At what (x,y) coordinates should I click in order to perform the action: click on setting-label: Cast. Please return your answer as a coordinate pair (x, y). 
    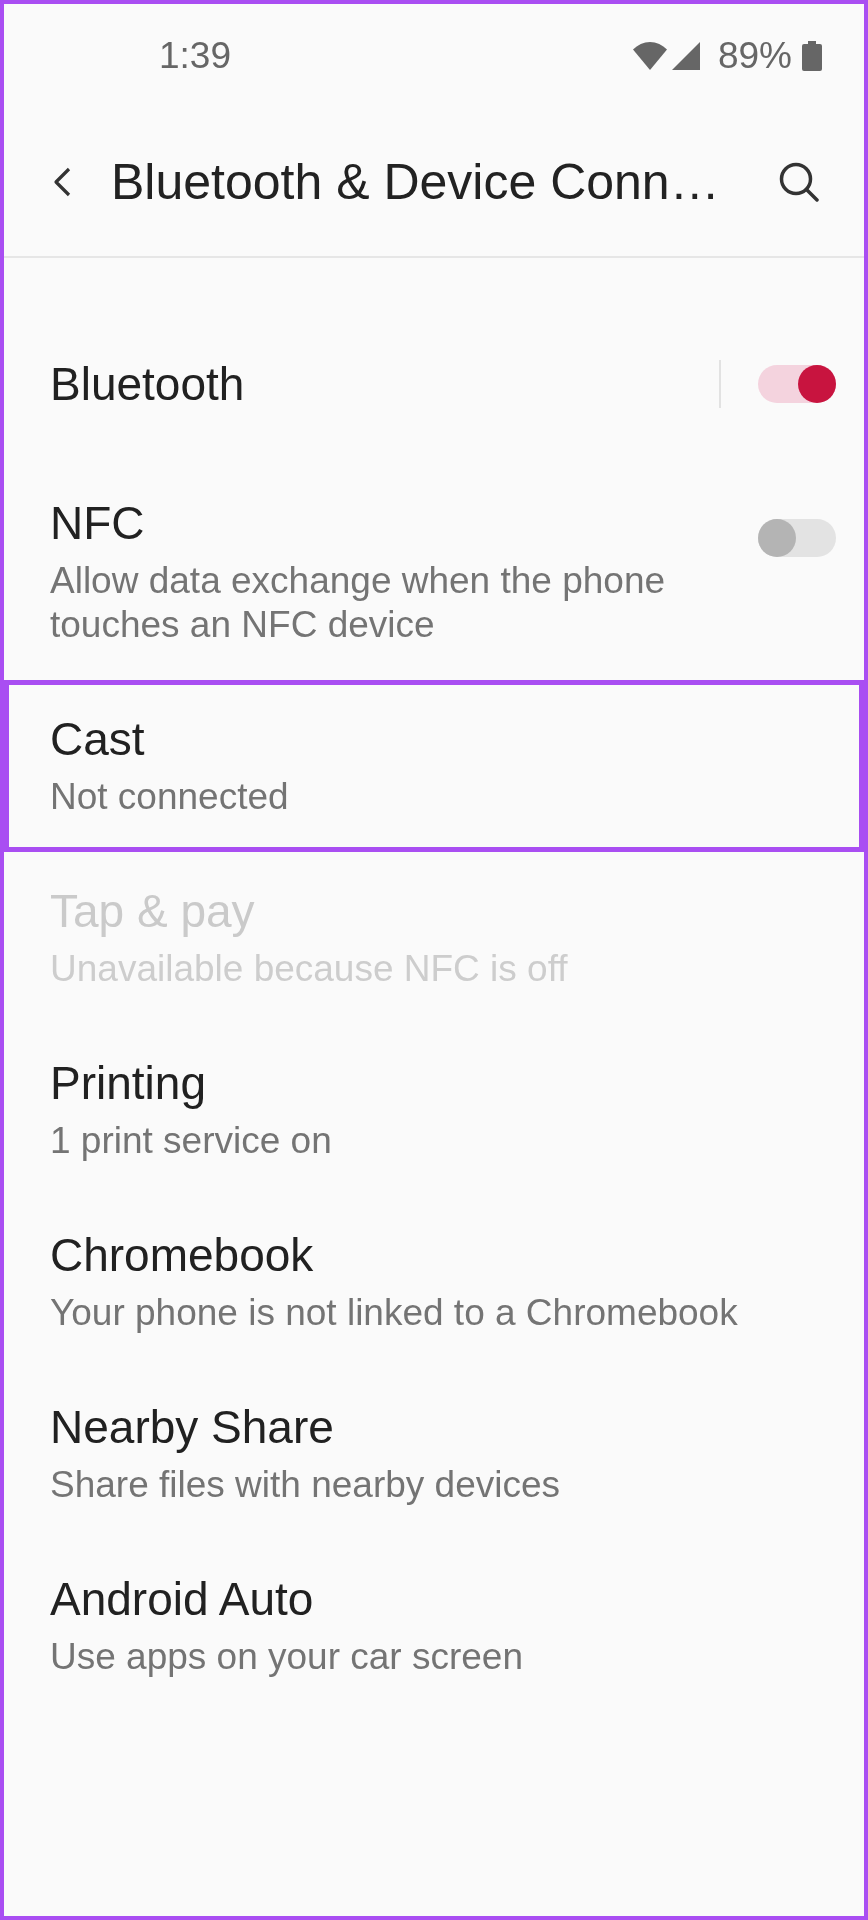
    Looking at the image, I should click on (97, 739).